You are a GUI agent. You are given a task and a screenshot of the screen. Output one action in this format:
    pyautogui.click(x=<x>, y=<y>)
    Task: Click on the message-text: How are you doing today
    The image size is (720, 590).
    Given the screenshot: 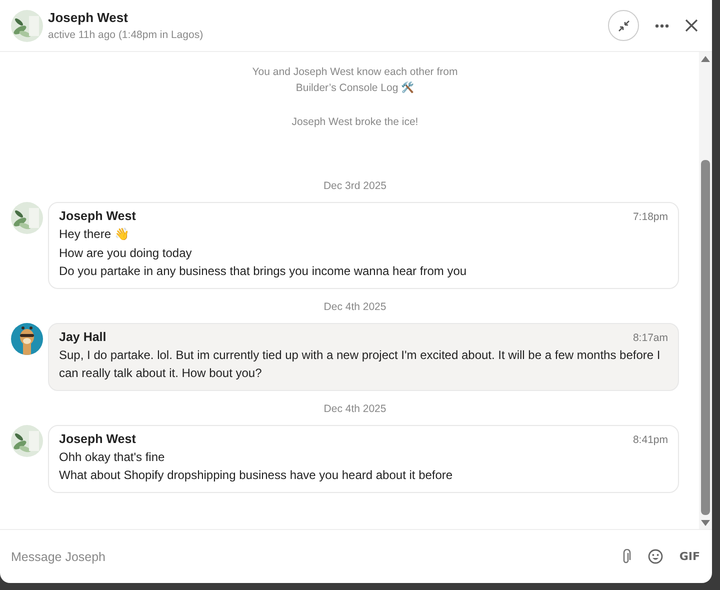 What is the action you would take?
    pyautogui.click(x=126, y=253)
    